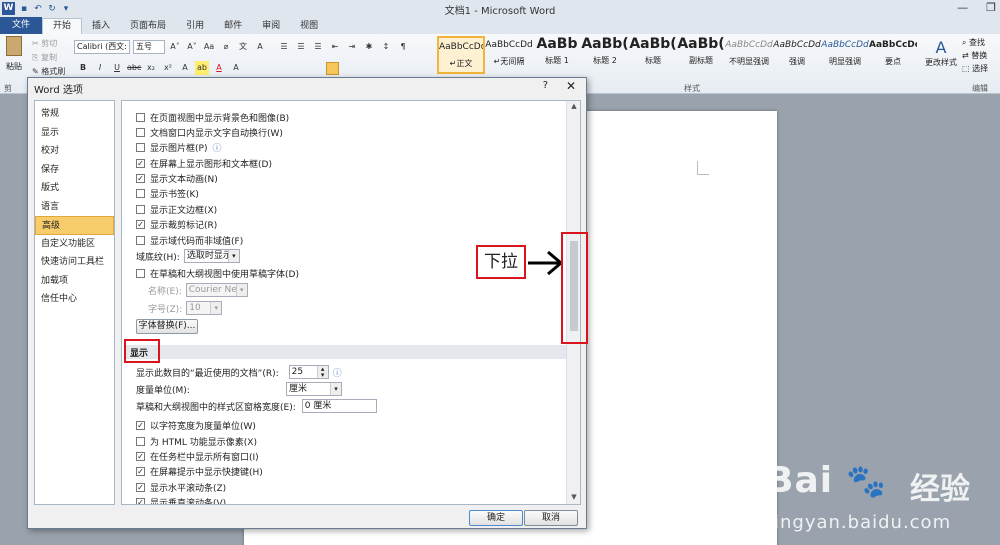  I want to click on nav-proofing: 校对, so click(74, 151).